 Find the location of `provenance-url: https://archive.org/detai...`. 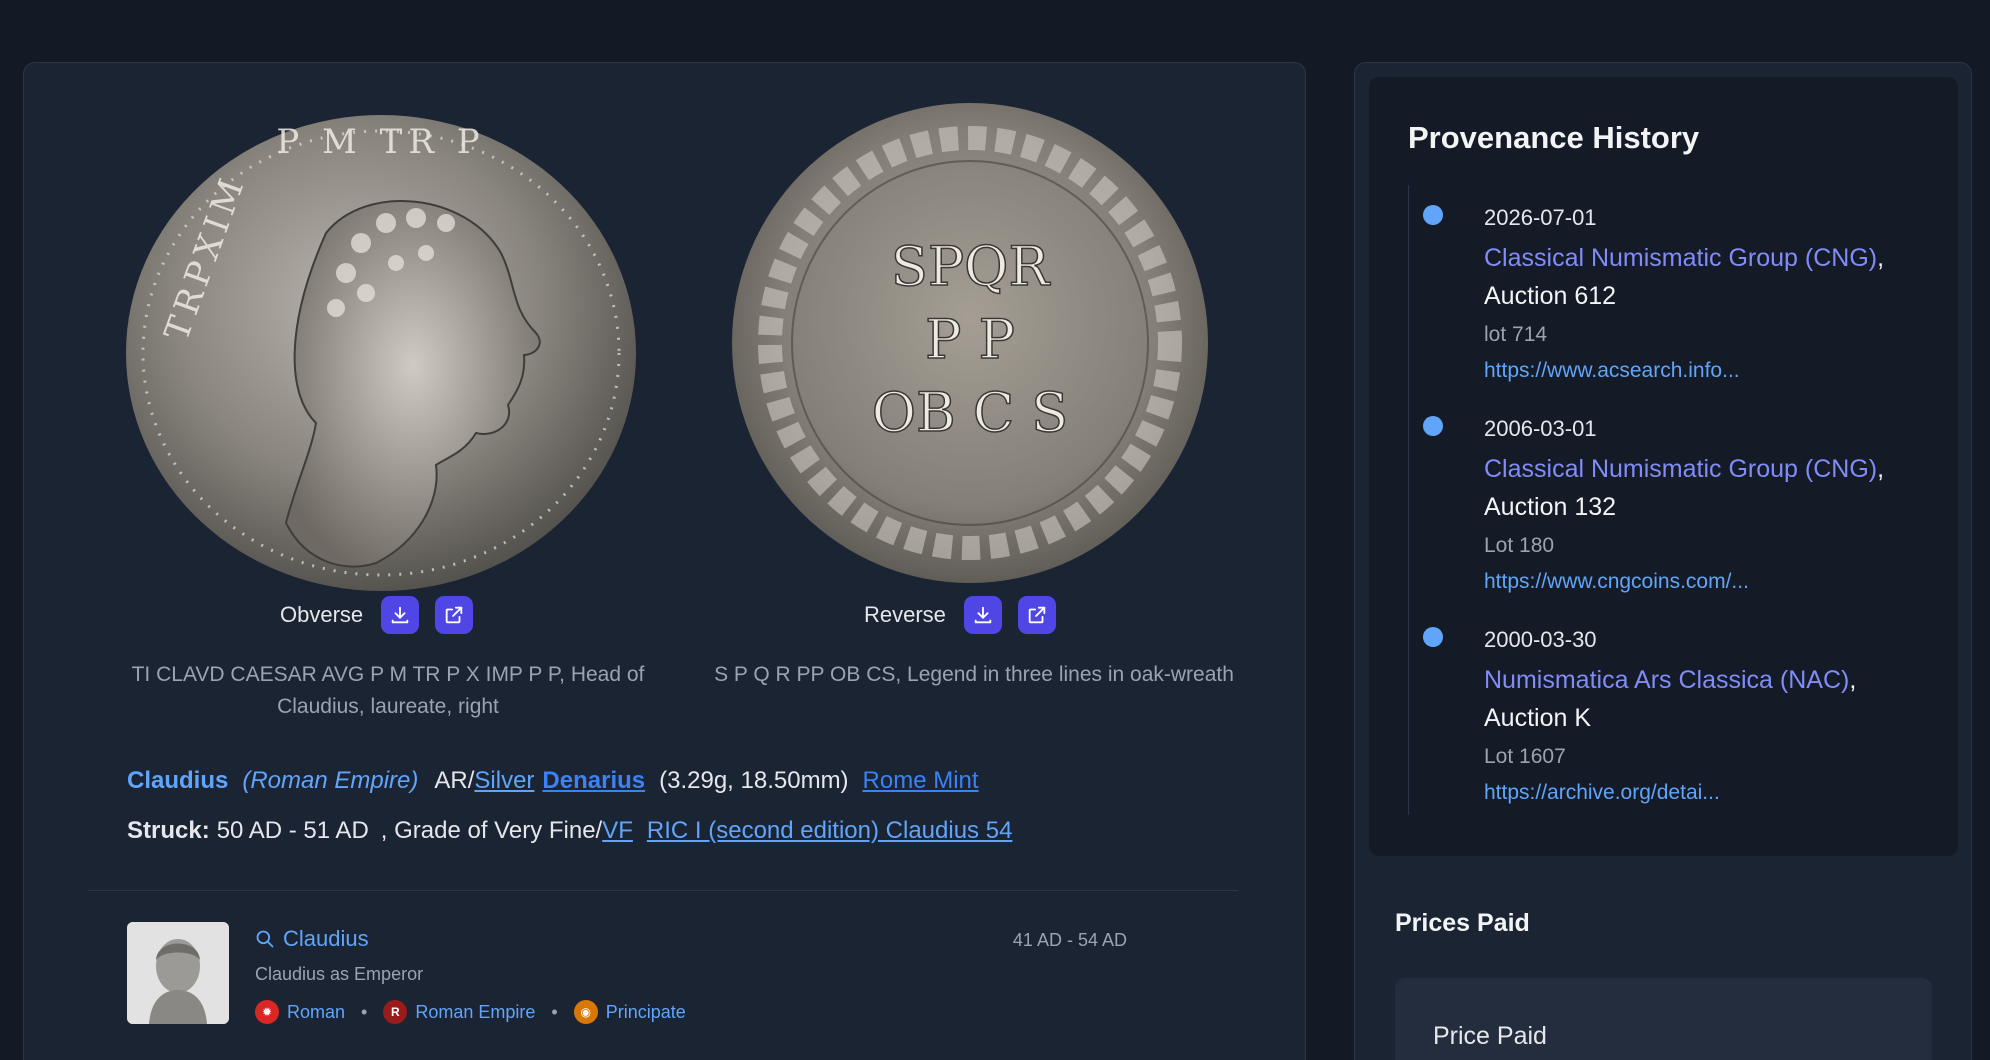

provenance-url: https://archive.org/detai... is located at coordinates (1602, 793).